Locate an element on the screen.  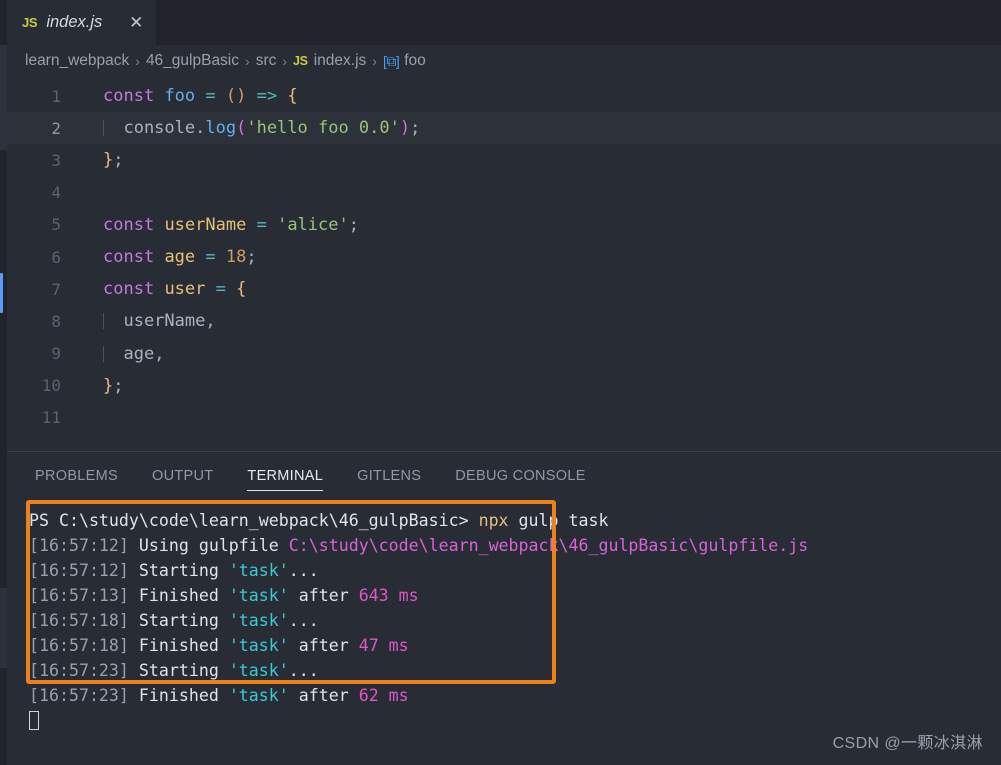
editor-tab-index-js: JS index.js ✕ is located at coordinates (82, 22).